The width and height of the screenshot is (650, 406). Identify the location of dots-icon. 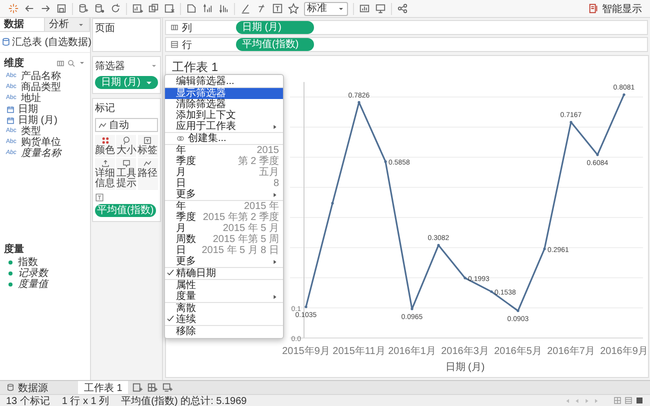
(105, 140).